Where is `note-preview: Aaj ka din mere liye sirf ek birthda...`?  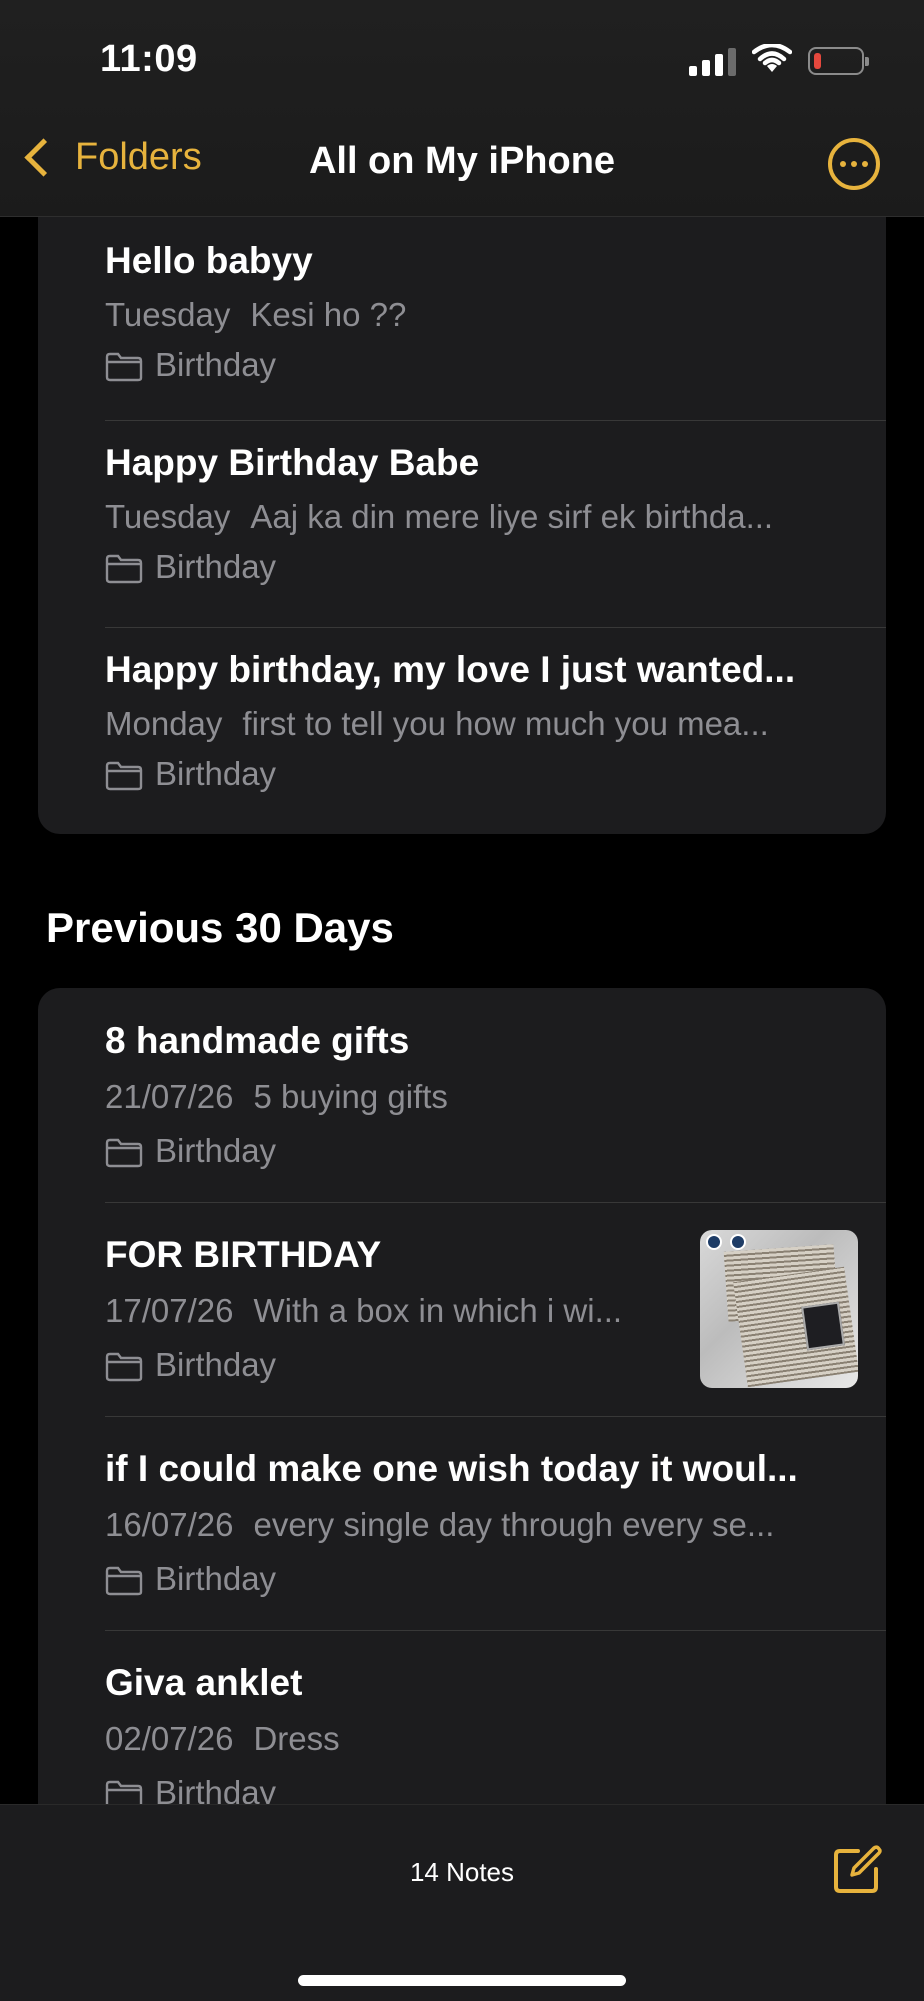 note-preview: Aaj ka din mere liye sirf ek birthda... is located at coordinates (512, 516).